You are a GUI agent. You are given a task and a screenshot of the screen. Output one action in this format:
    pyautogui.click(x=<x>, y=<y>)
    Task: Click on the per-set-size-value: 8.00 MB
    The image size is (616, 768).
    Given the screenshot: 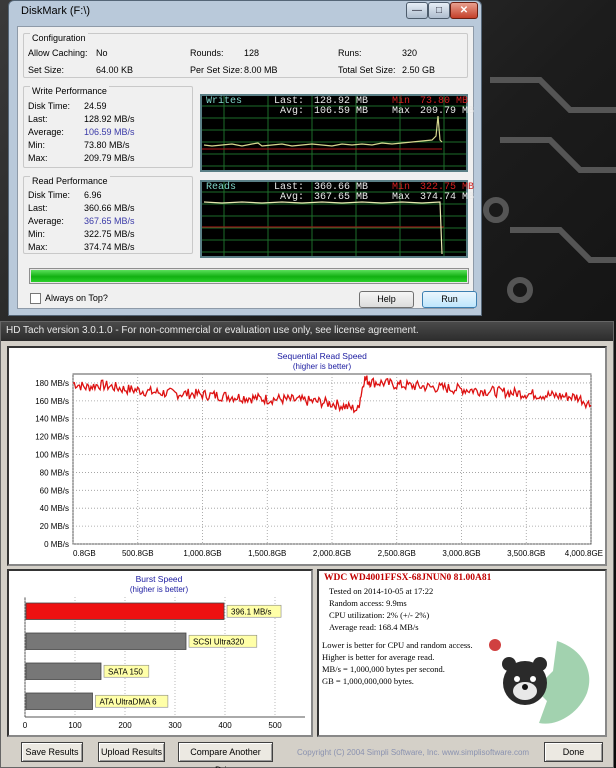 What is the action you would take?
    pyautogui.click(x=261, y=70)
    